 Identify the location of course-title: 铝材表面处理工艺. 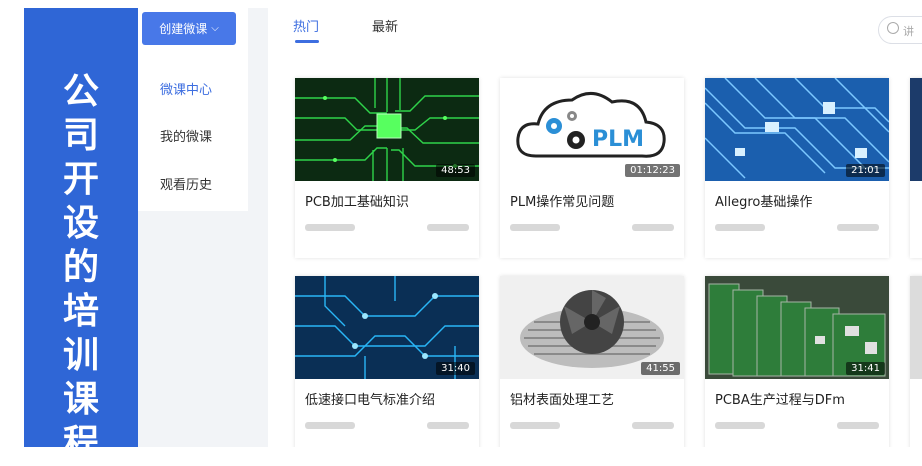
(562, 398).